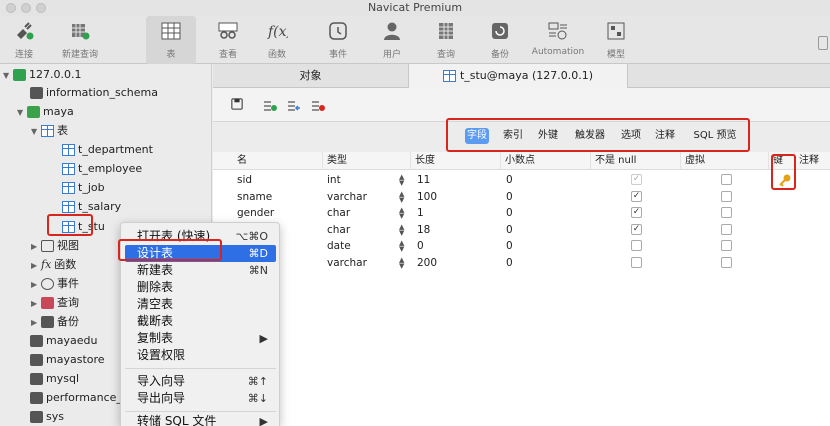  Describe the element at coordinates (310, 76) in the screenshot. I see `tab-objects: 对象` at that location.